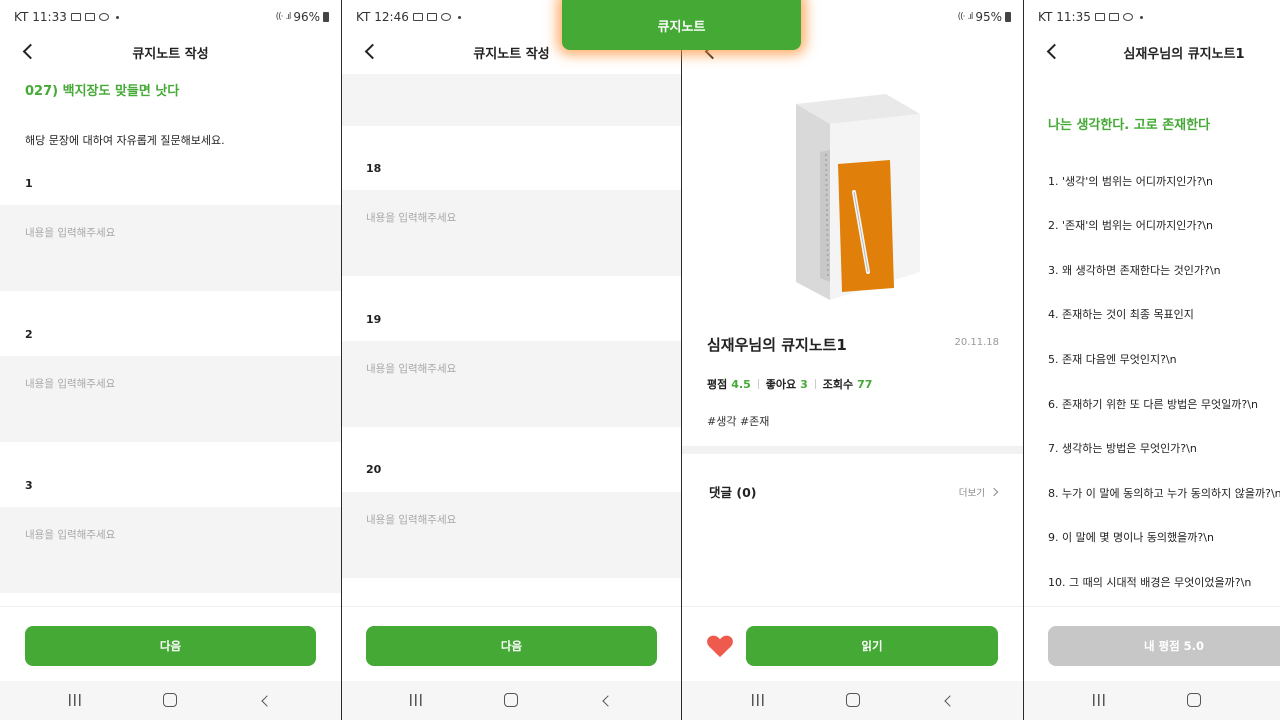 The width and height of the screenshot is (1280, 720). I want to click on chevron-right-icon, so click(994, 492).